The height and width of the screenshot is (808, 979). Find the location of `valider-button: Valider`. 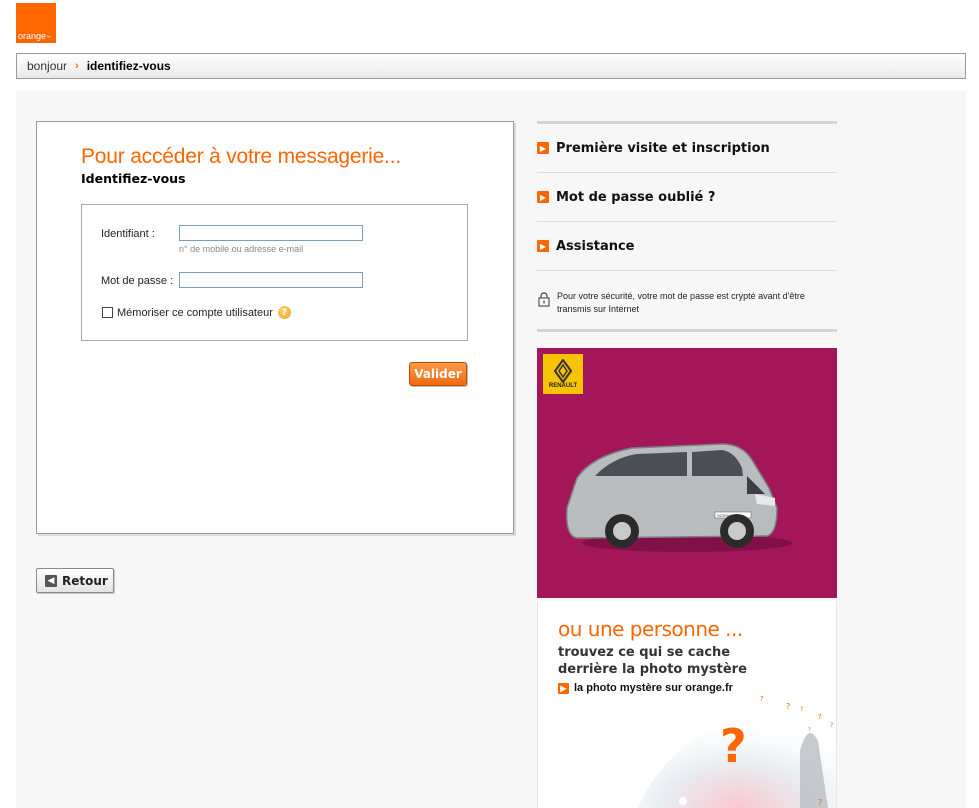

valider-button: Valider is located at coordinates (438, 374).